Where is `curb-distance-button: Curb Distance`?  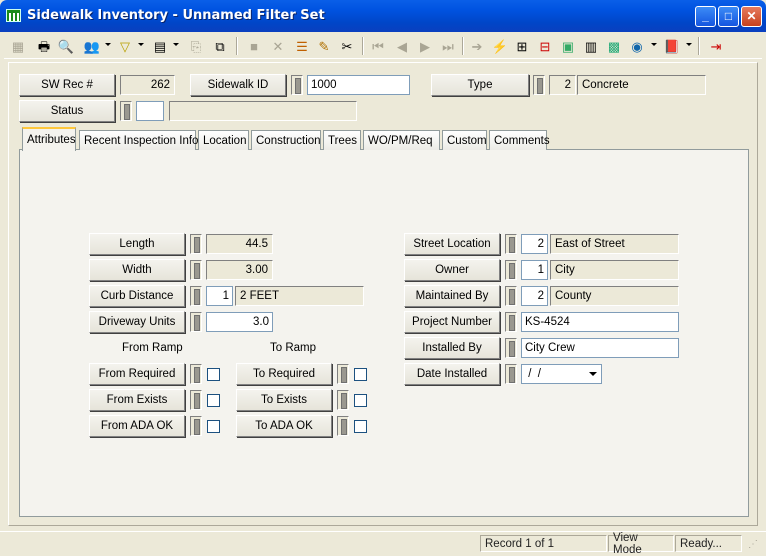 curb-distance-button: Curb Distance is located at coordinates (137, 296).